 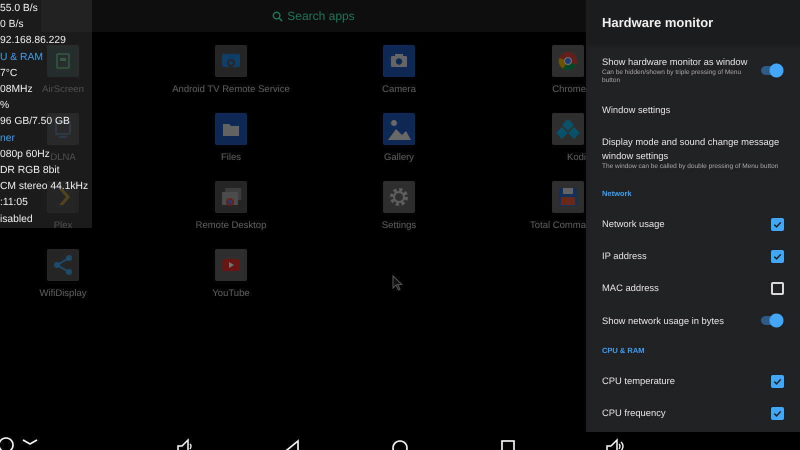 What do you see at coordinates (12, 25) in the screenshot?
I see `stat-value: 0 B/s` at bounding box center [12, 25].